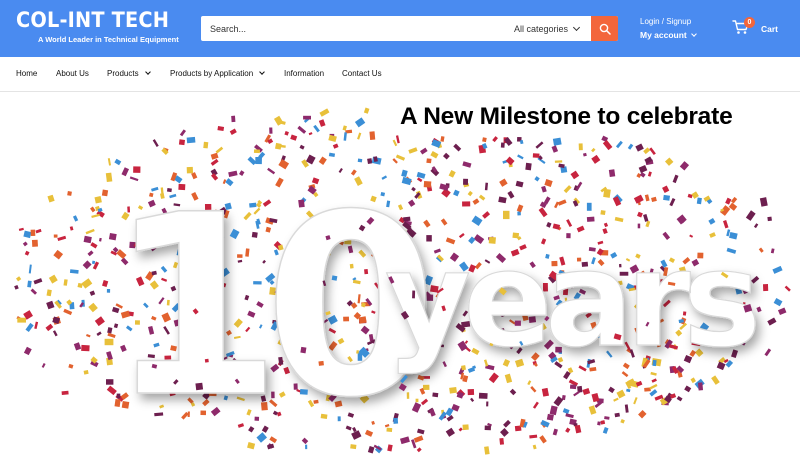  I want to click on chevron-down-icon, so click(262, 72).